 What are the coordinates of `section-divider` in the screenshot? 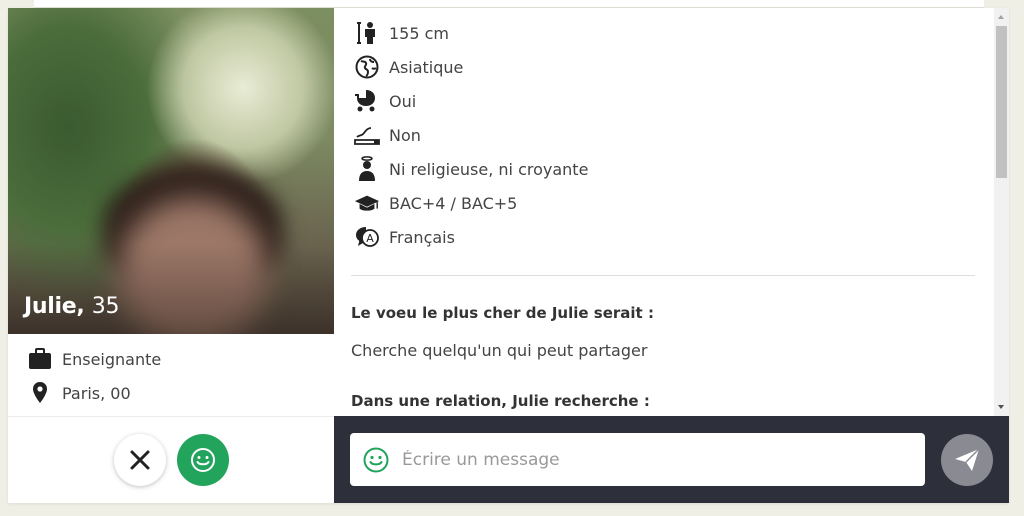 It's located at (663, 275).